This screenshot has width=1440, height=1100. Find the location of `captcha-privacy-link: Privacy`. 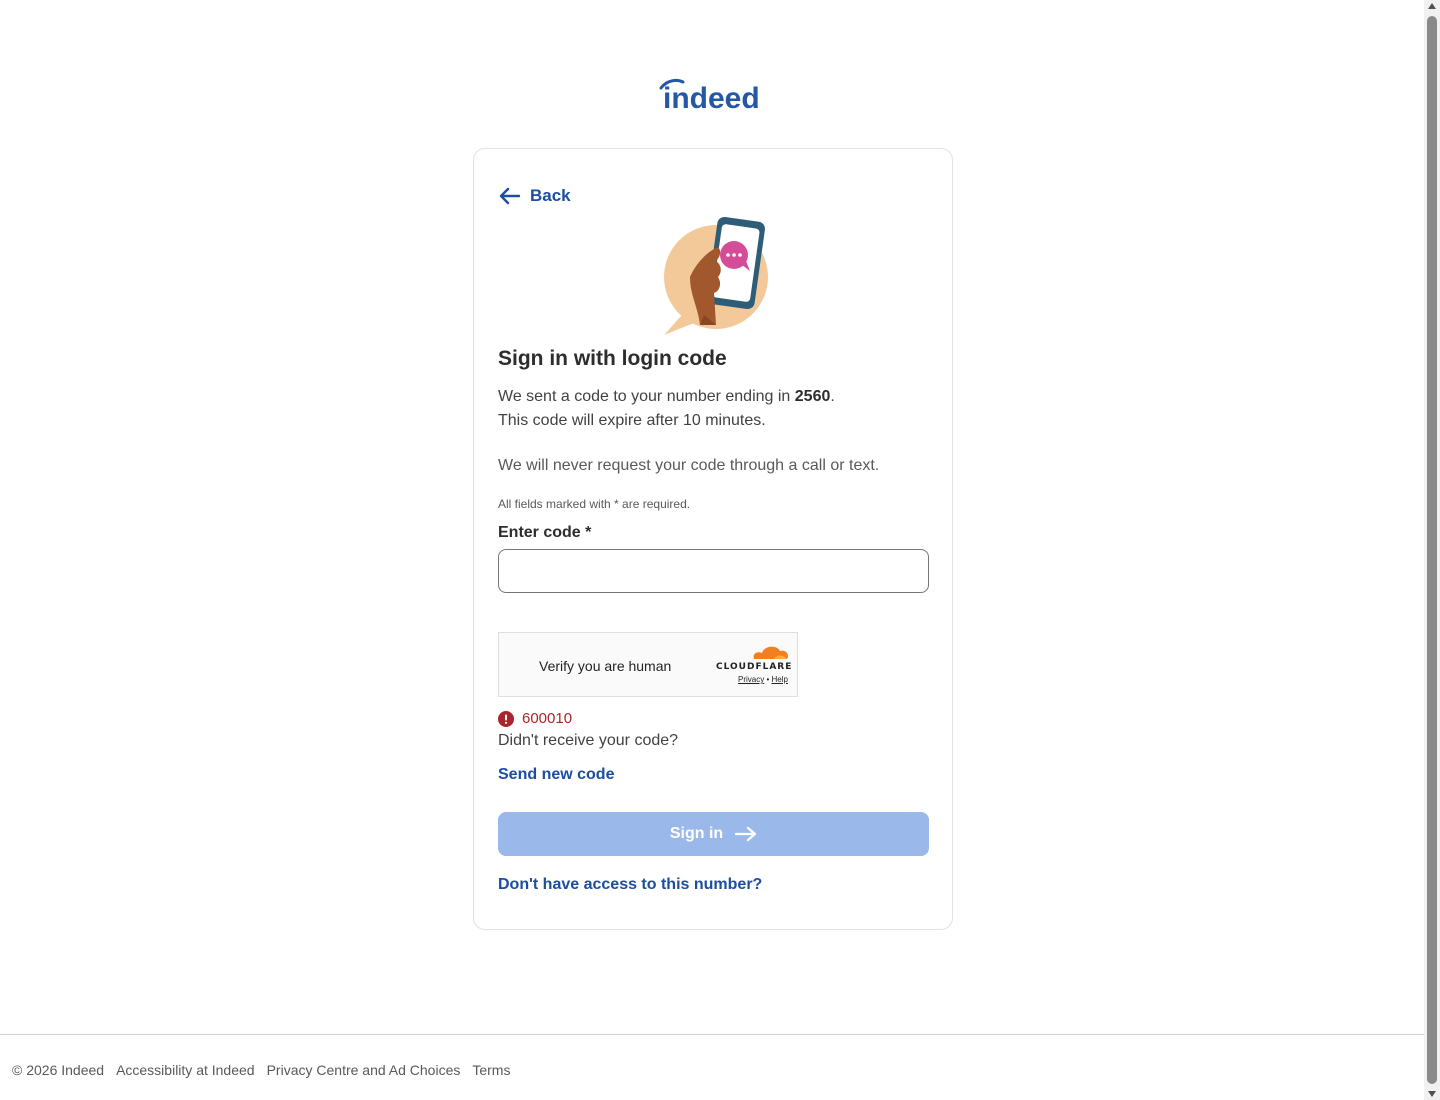

captcha-privacy-link: Privacy is located at coordinates (751, 679).